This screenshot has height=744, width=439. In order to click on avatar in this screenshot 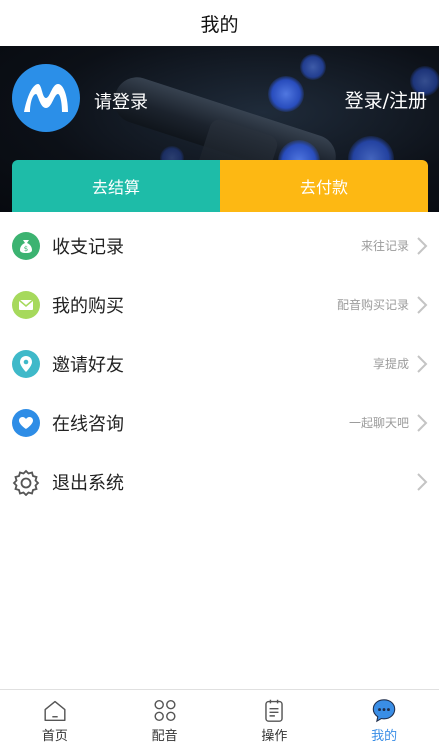, I will do `click(46, 98)`.